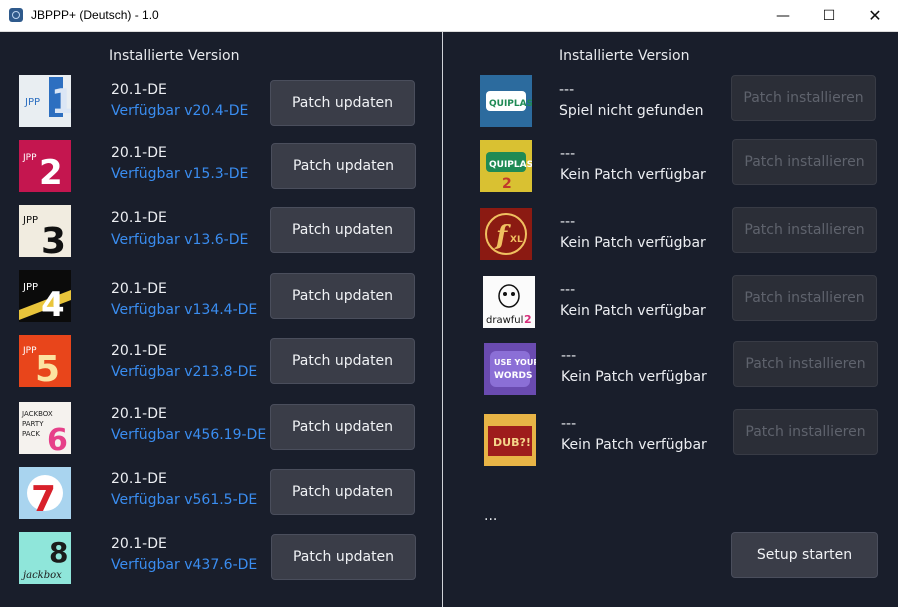 The image size is (898, 607). I want to click on svg-text: 4, so click(53, 303).